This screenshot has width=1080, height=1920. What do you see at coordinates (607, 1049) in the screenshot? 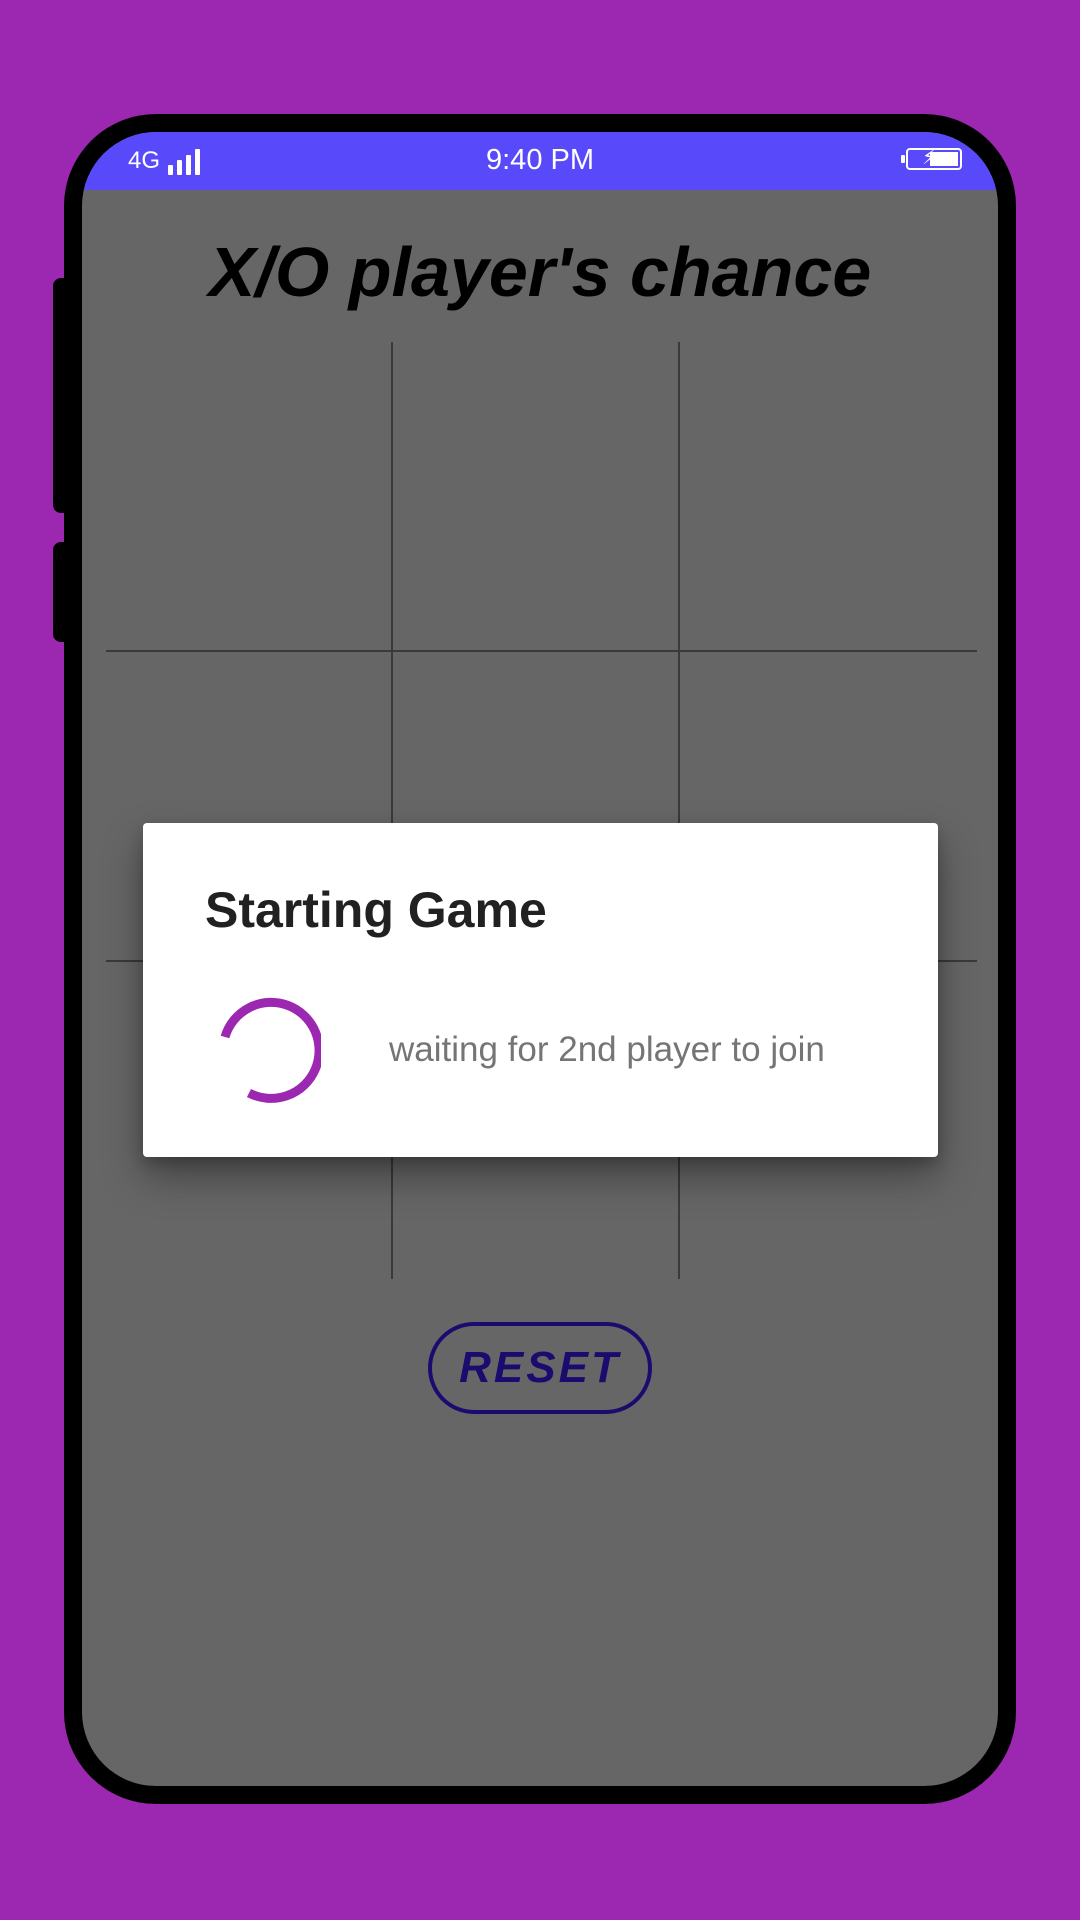
I see `dialog-message: waiting for 2nd player to join` at bounding box center [607, 1049].